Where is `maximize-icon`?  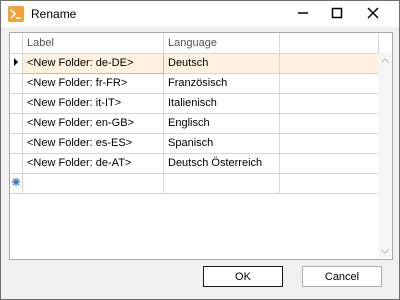 maximize-icon is located at coordinates (337, 13).